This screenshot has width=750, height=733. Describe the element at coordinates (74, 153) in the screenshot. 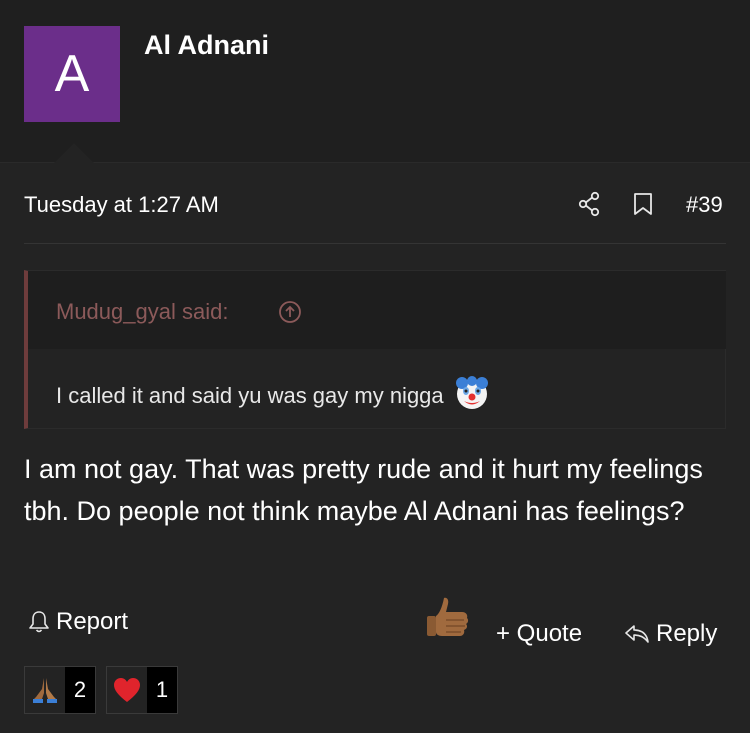

I see `header-notch` at that location.